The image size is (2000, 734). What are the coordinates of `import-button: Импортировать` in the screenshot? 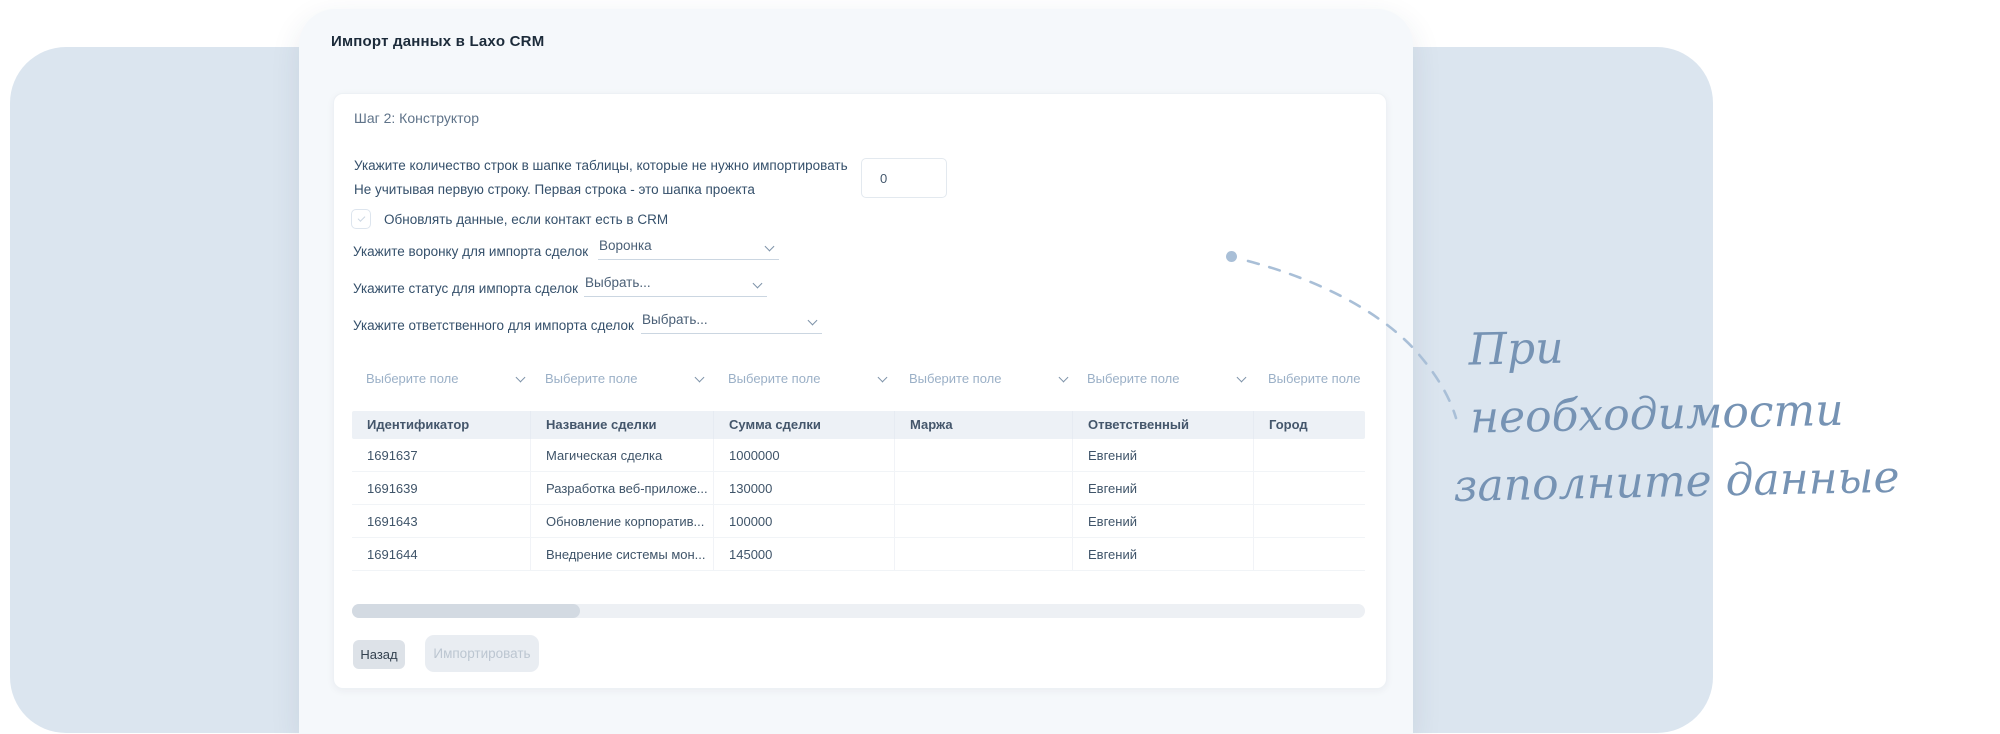 It's located at (482, 653).